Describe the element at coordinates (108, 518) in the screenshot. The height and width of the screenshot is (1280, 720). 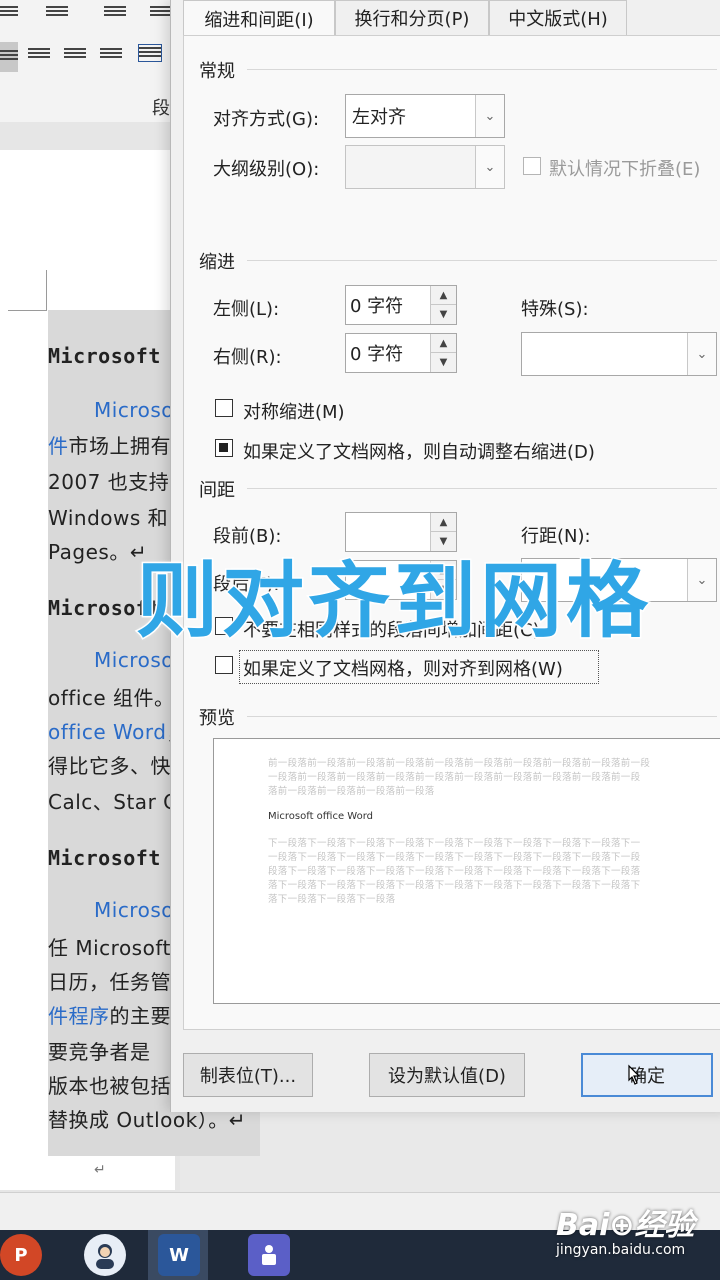
I see `document-line: Windows 和` at that location.